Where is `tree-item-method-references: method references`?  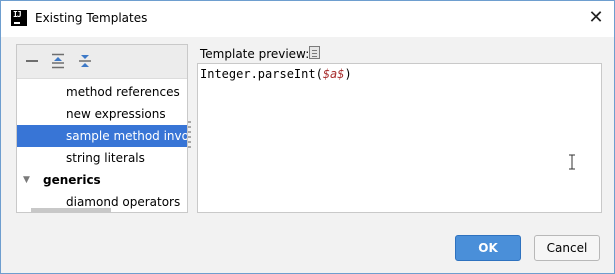 tree-item-method-references: method references is located at coordinates (102, 92).